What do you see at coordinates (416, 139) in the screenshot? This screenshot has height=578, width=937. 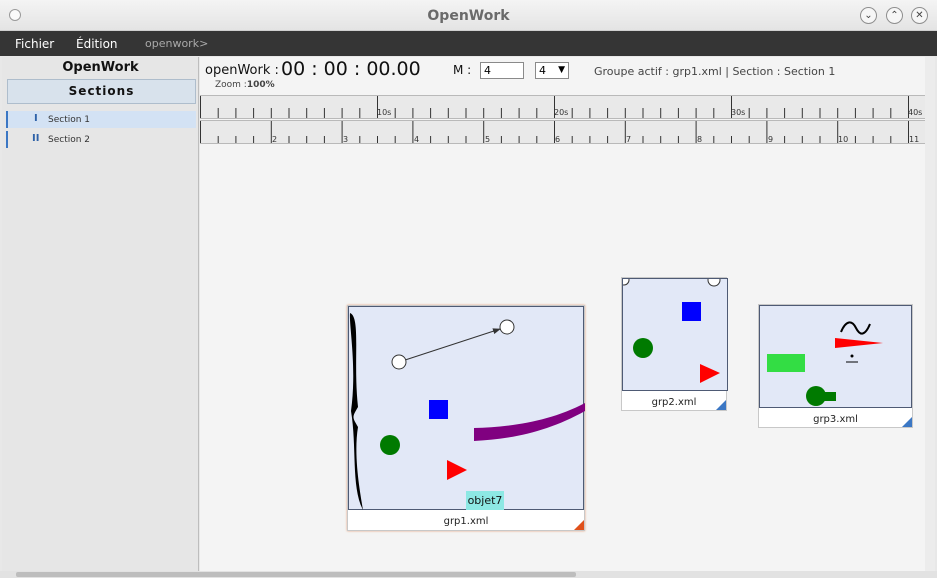 I see `ruler-label: 4` at bounding box center [416, 139].